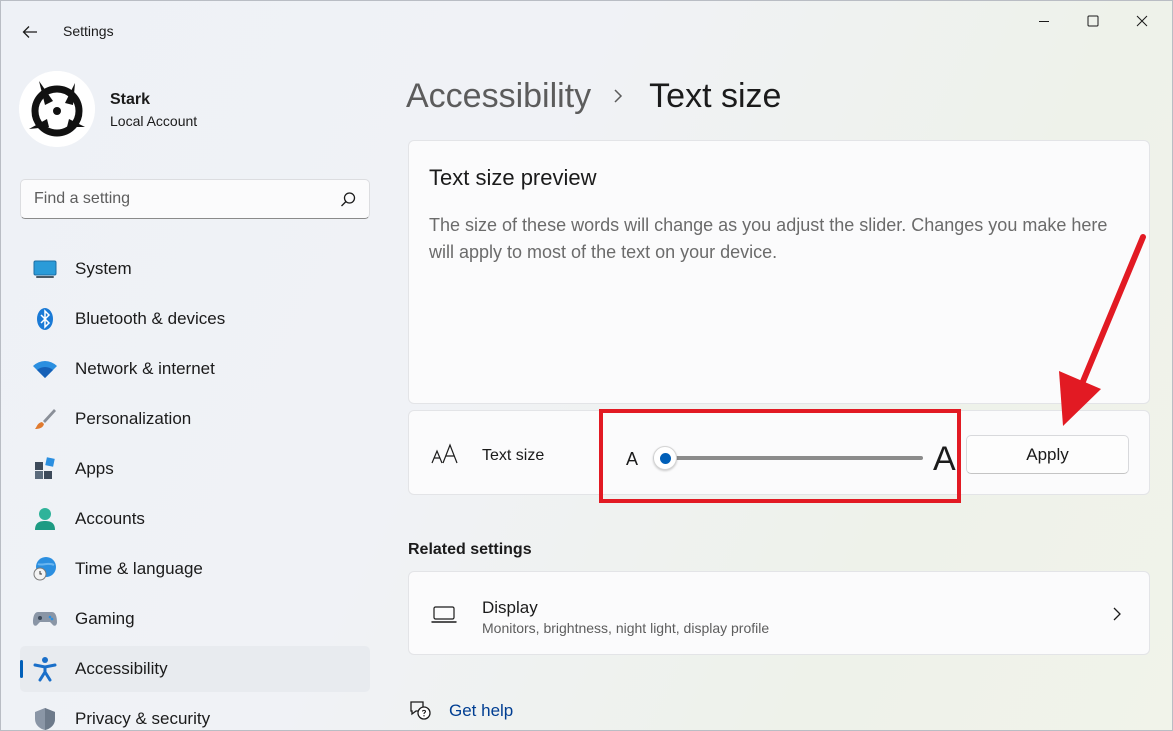  I want to click on close-icon, so click(1142, 21).